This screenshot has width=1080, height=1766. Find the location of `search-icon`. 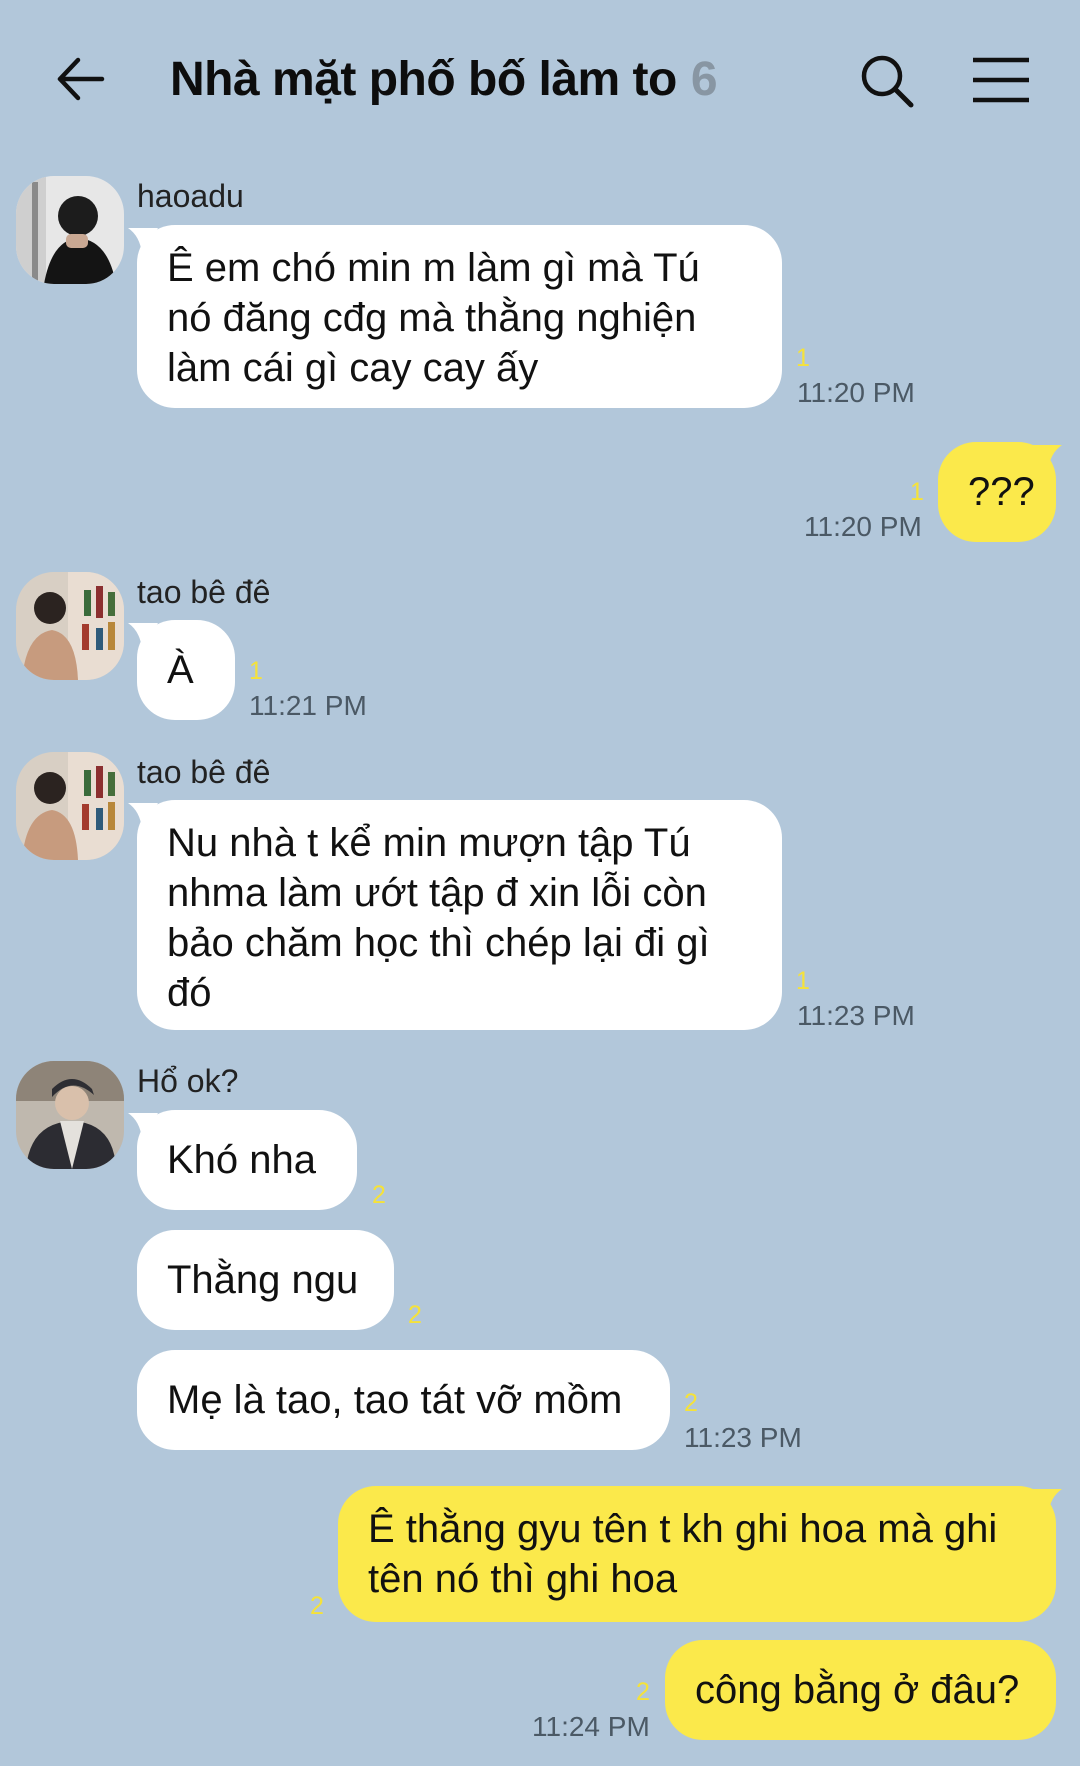

search-icon is located at coordinates (887, 81).